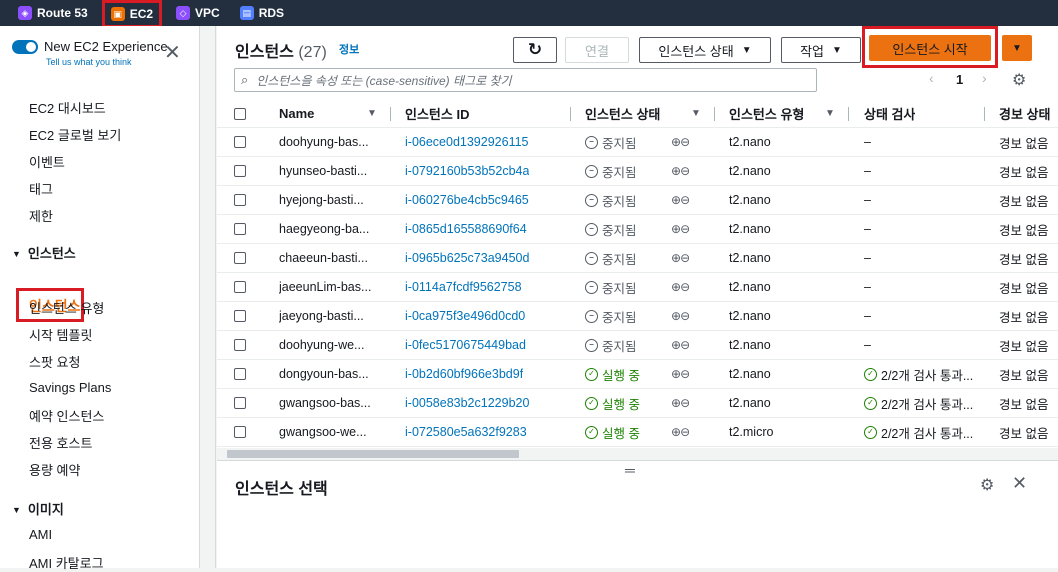  What do you see at coordinates (766, 113) in the screenshot?
I see `column-instance-type: 인스턴스 유형` at bounding box center [766, 113].